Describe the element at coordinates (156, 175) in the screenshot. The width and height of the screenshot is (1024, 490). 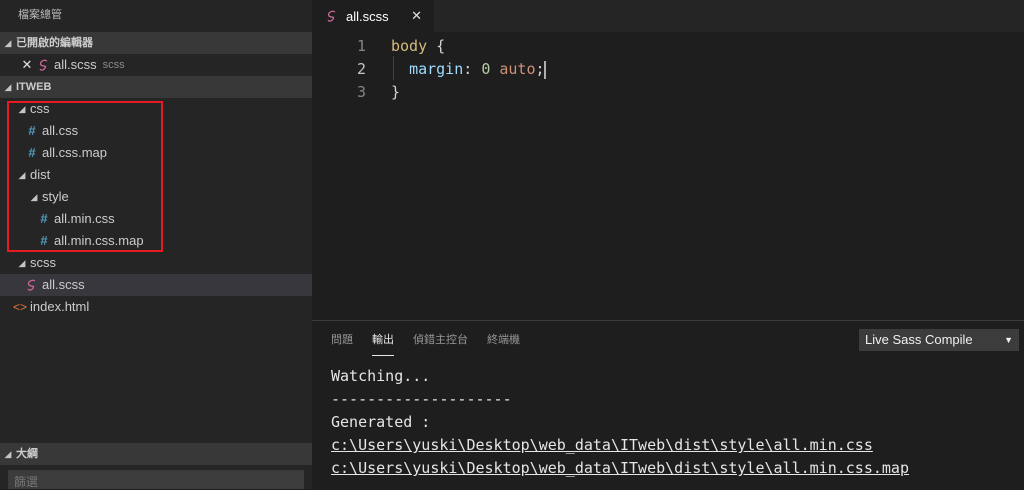
I see `tree-folder-dist: ◢ dist` at that location.